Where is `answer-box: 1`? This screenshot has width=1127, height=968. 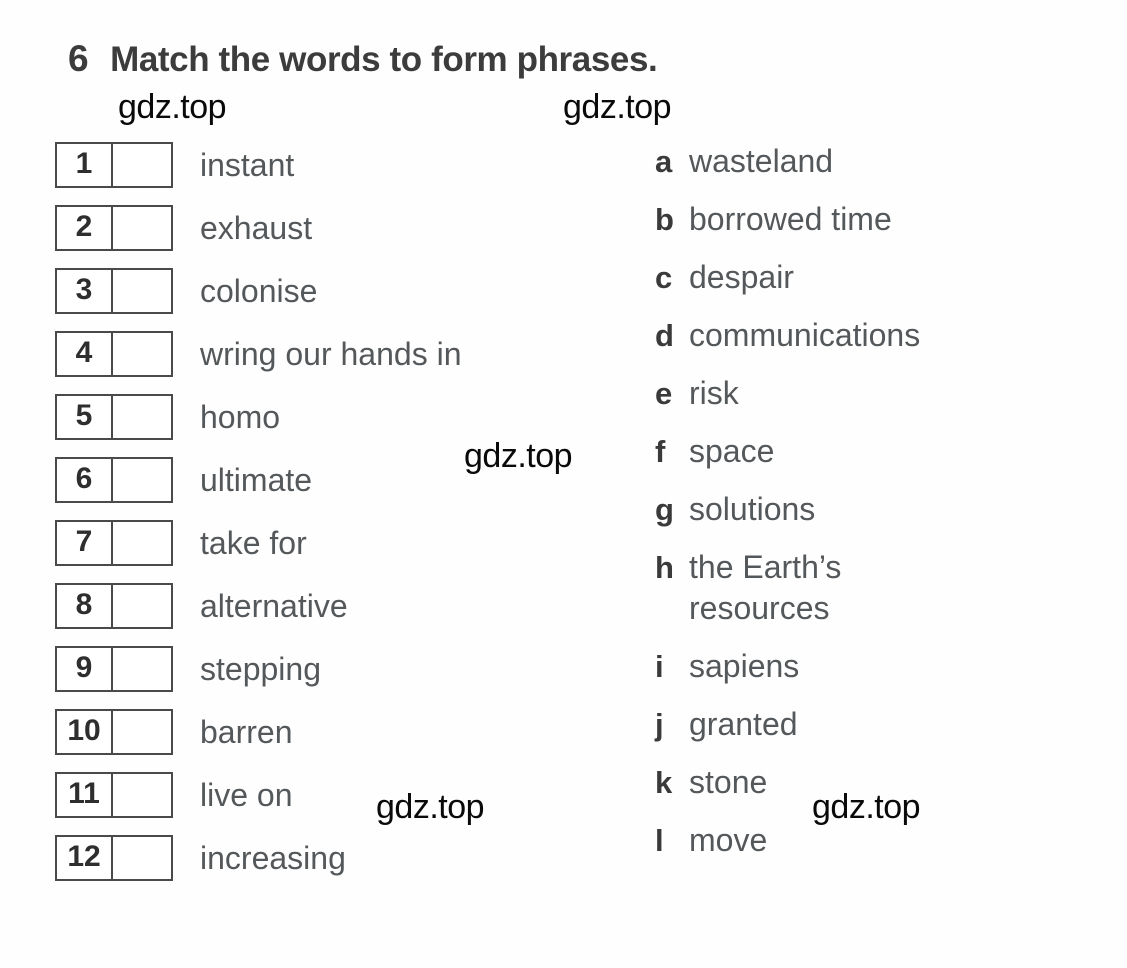 answer-box: 1 is located at coordinates (114, 164).